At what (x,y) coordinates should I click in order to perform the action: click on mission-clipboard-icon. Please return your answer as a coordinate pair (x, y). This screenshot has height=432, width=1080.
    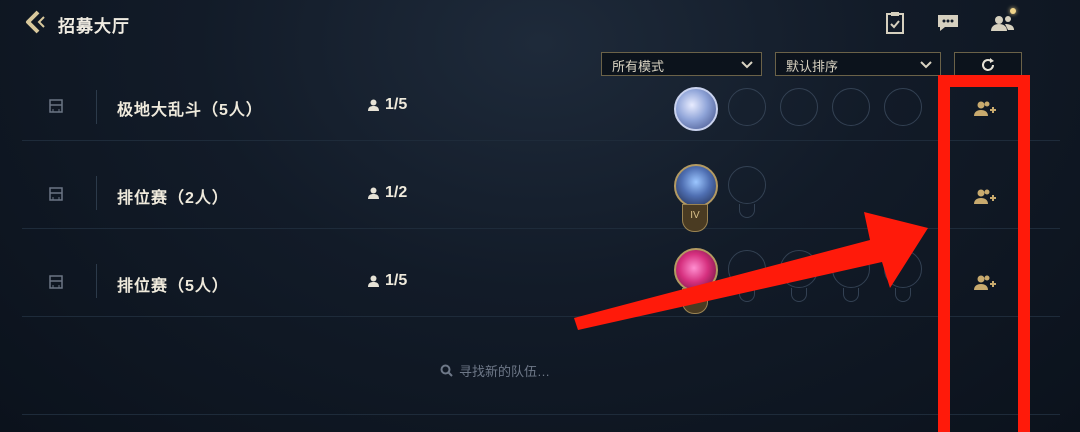
    Looking at the image, I should click on (895, 23).